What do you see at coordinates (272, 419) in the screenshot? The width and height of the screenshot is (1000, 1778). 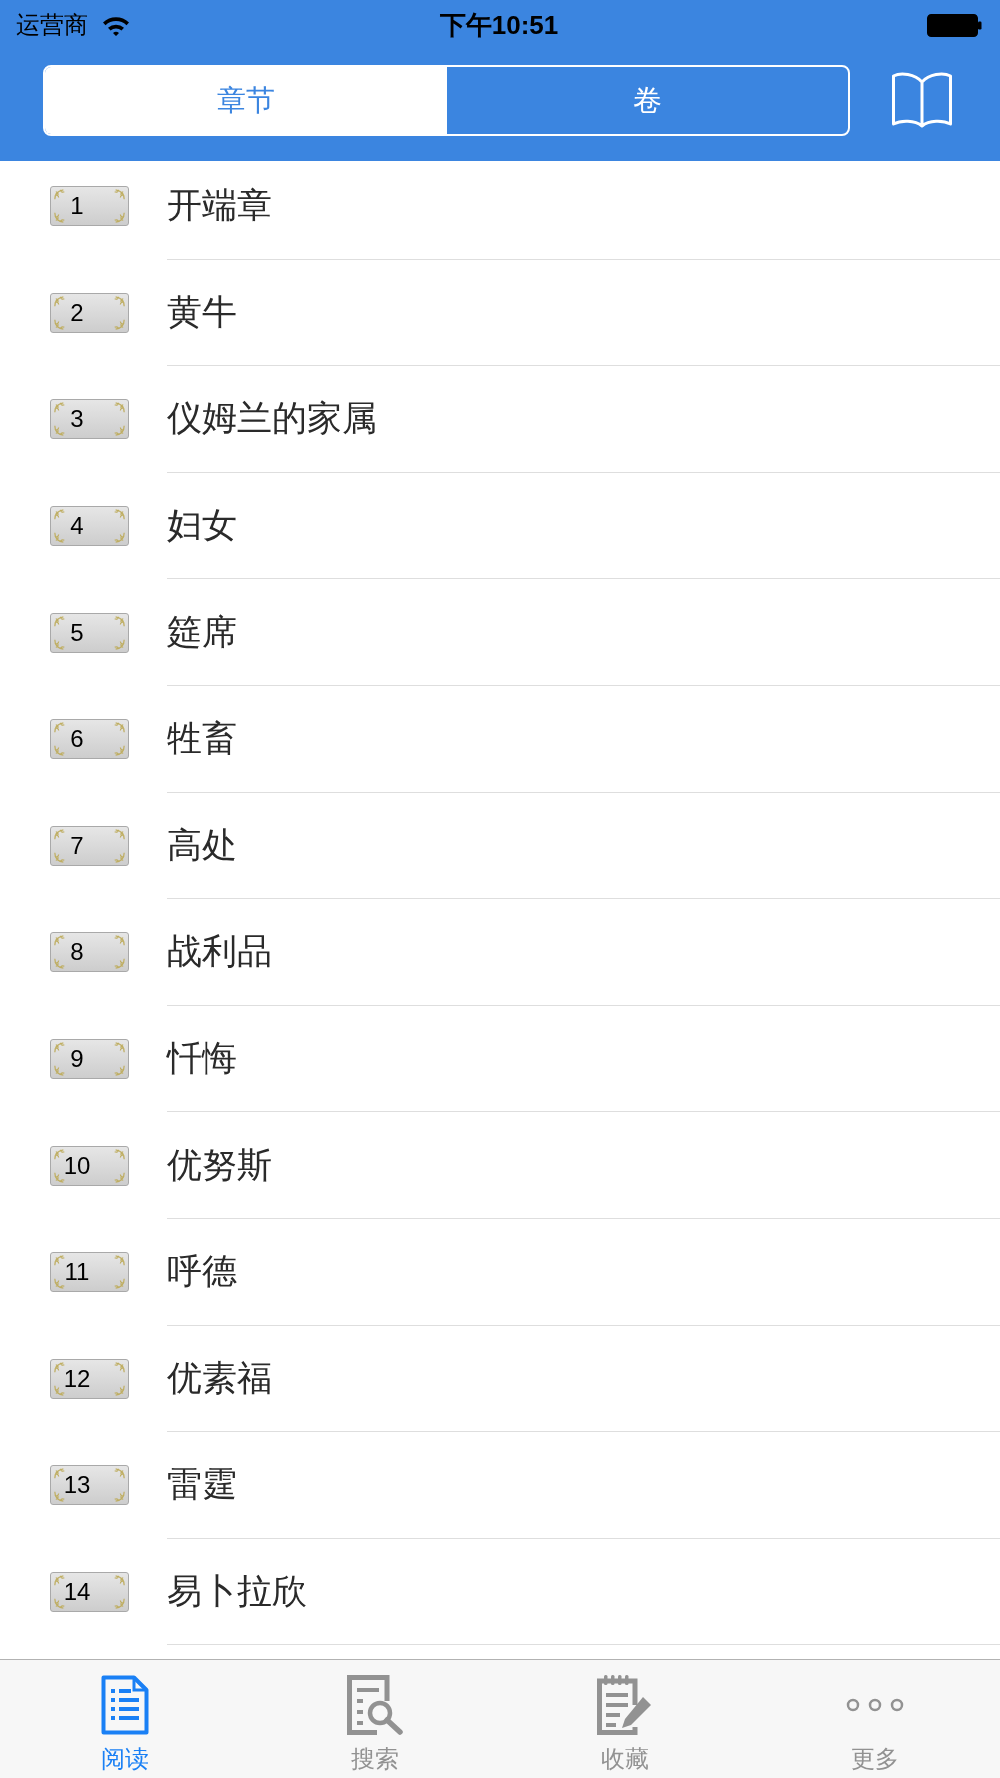 I see `chapter-title: 仪姆兰的家属` at bounding box center [272, 419].